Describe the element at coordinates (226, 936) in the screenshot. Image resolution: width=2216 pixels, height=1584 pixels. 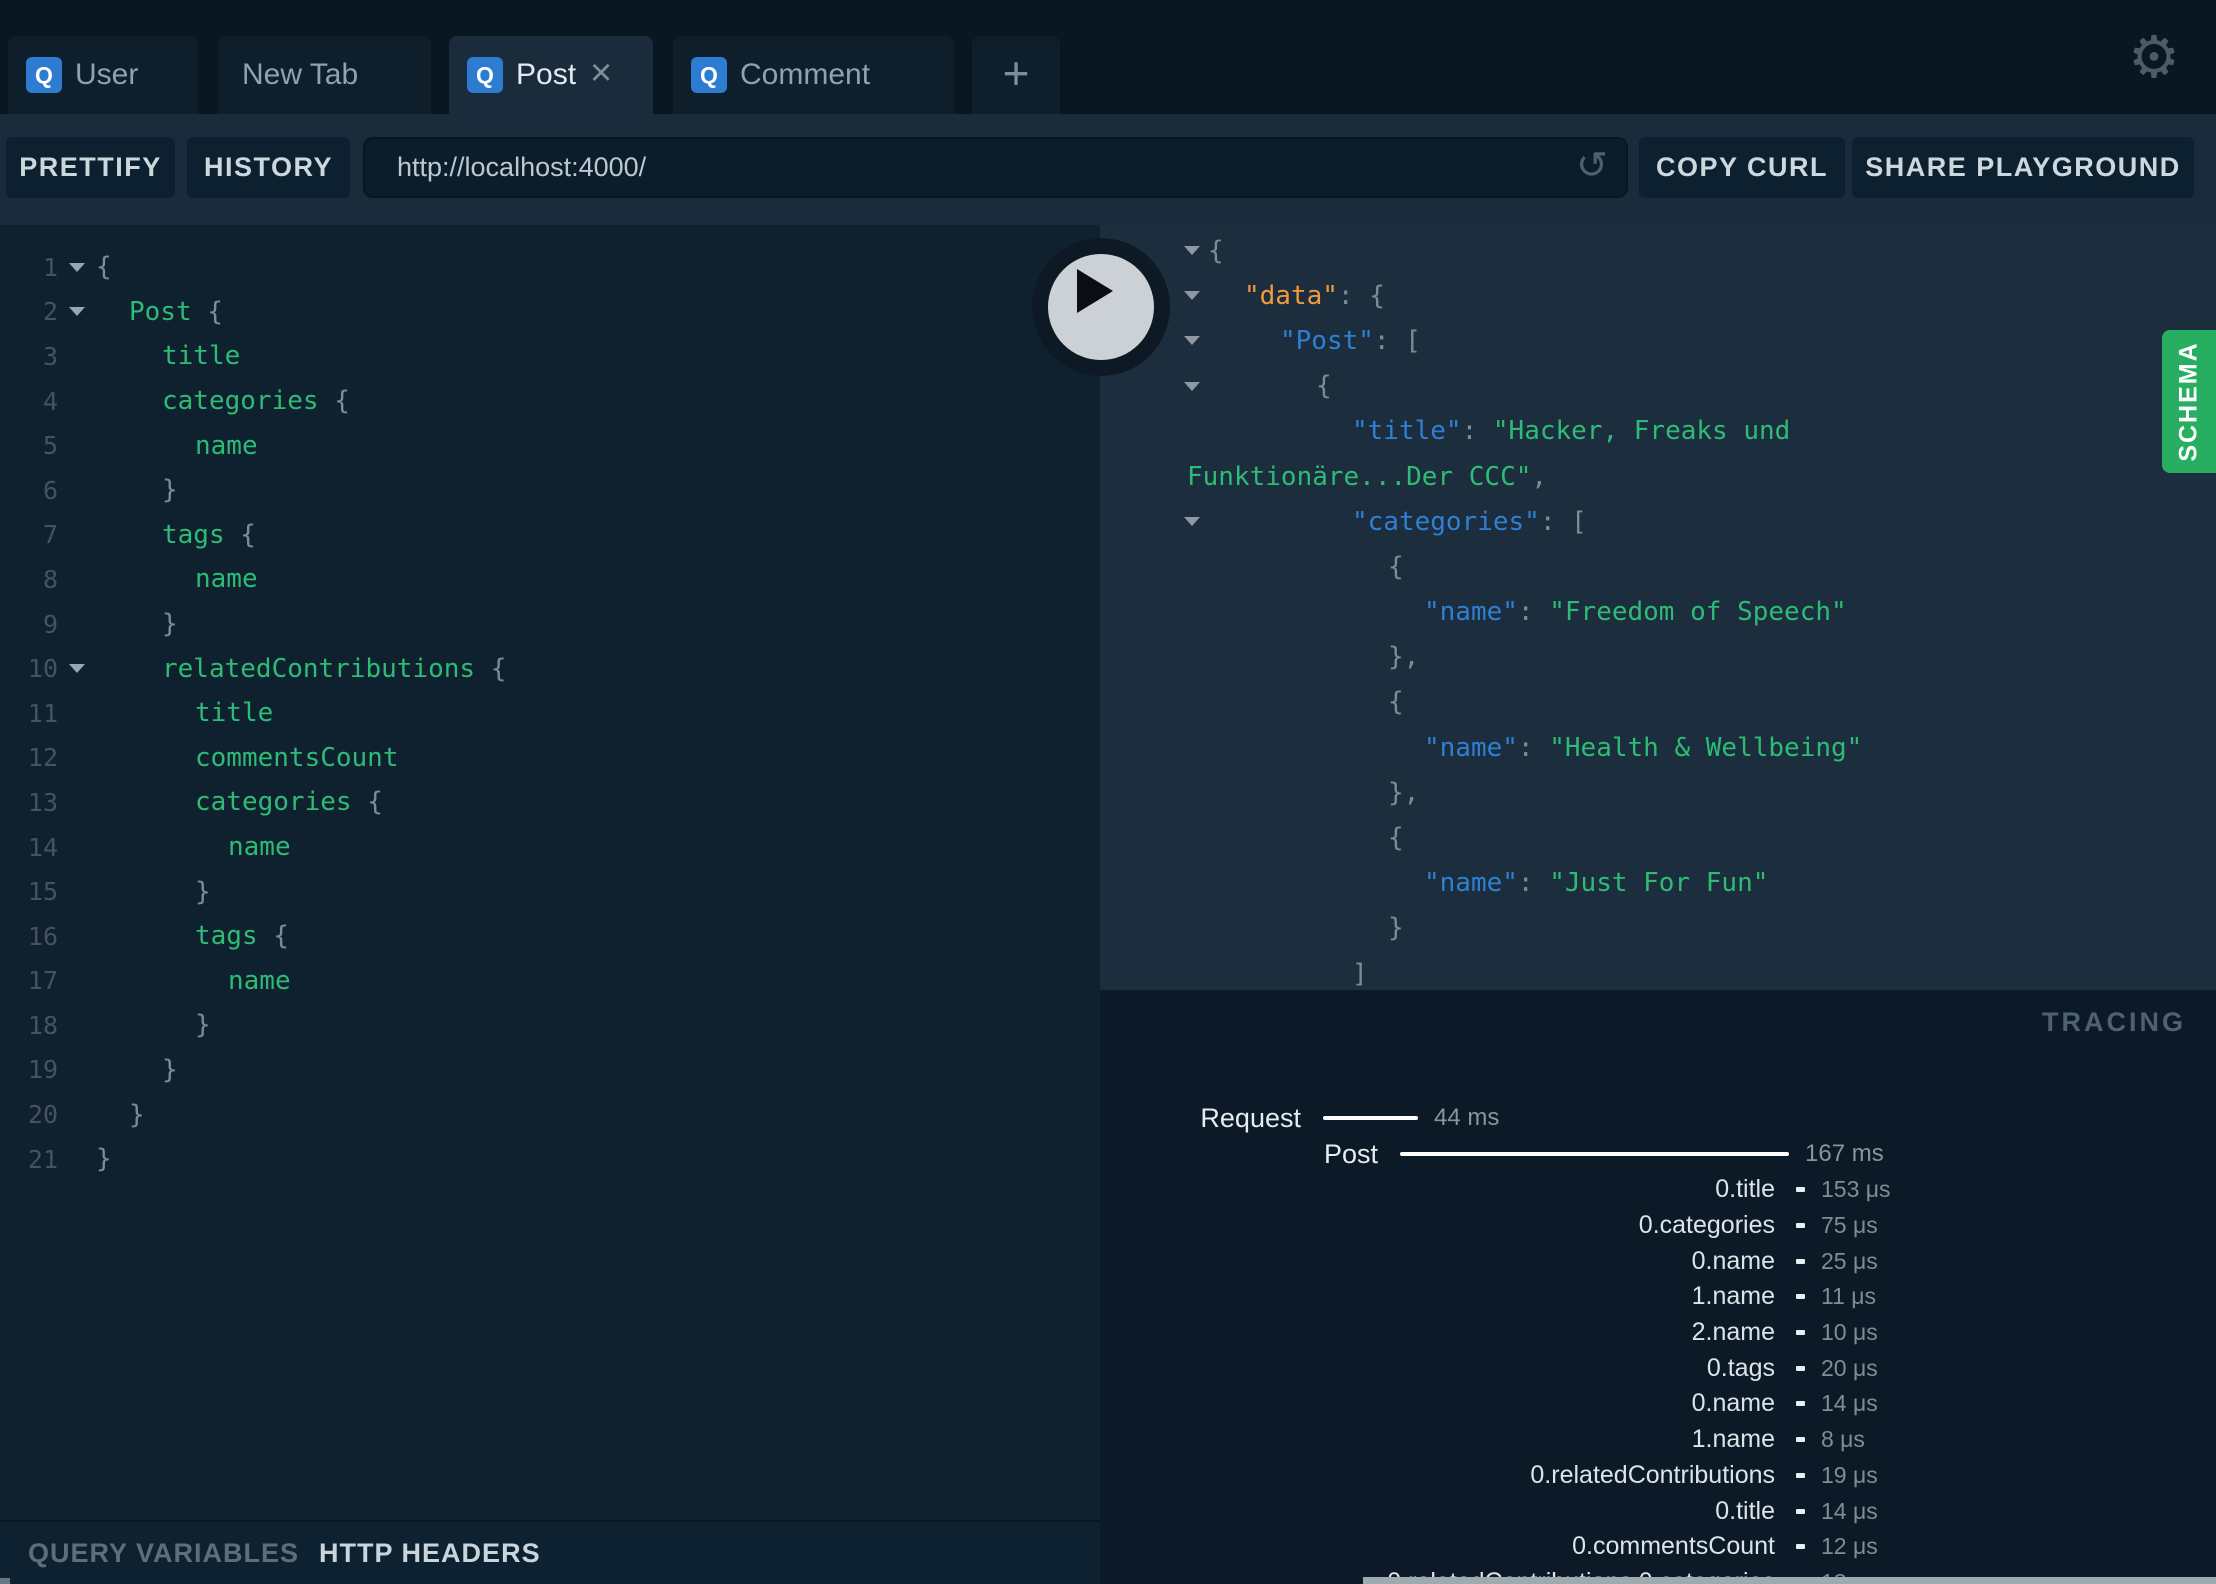
I see `code-token: tags` at that location.